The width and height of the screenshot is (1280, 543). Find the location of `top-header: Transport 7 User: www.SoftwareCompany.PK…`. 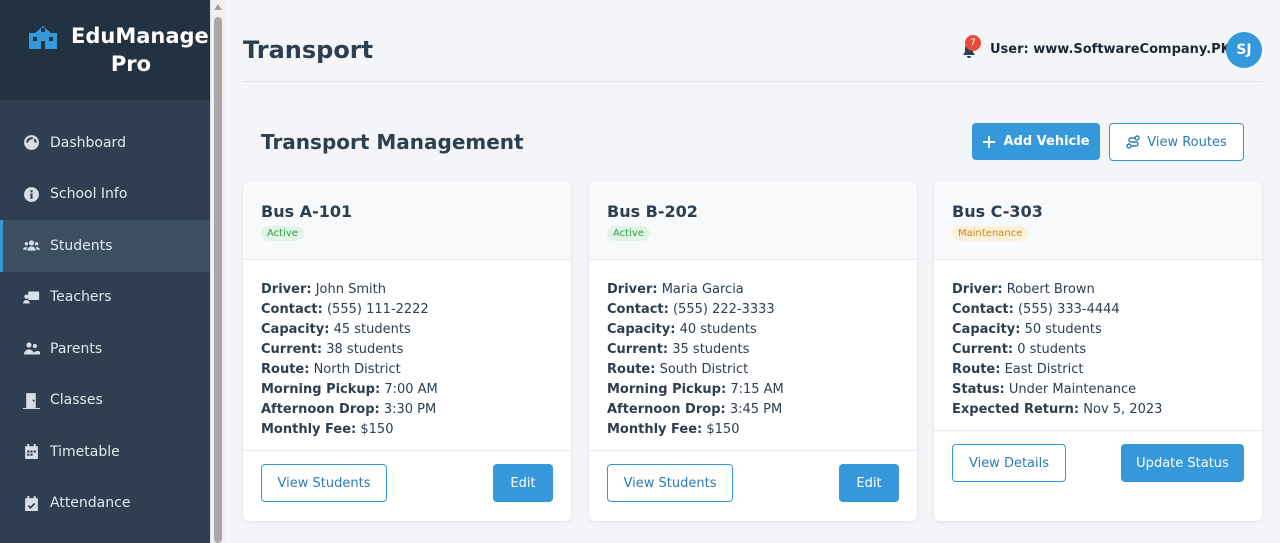

top-header: Transport 7 User: www.SoftwareCompany.PK… is located at coordinates (752, 51).